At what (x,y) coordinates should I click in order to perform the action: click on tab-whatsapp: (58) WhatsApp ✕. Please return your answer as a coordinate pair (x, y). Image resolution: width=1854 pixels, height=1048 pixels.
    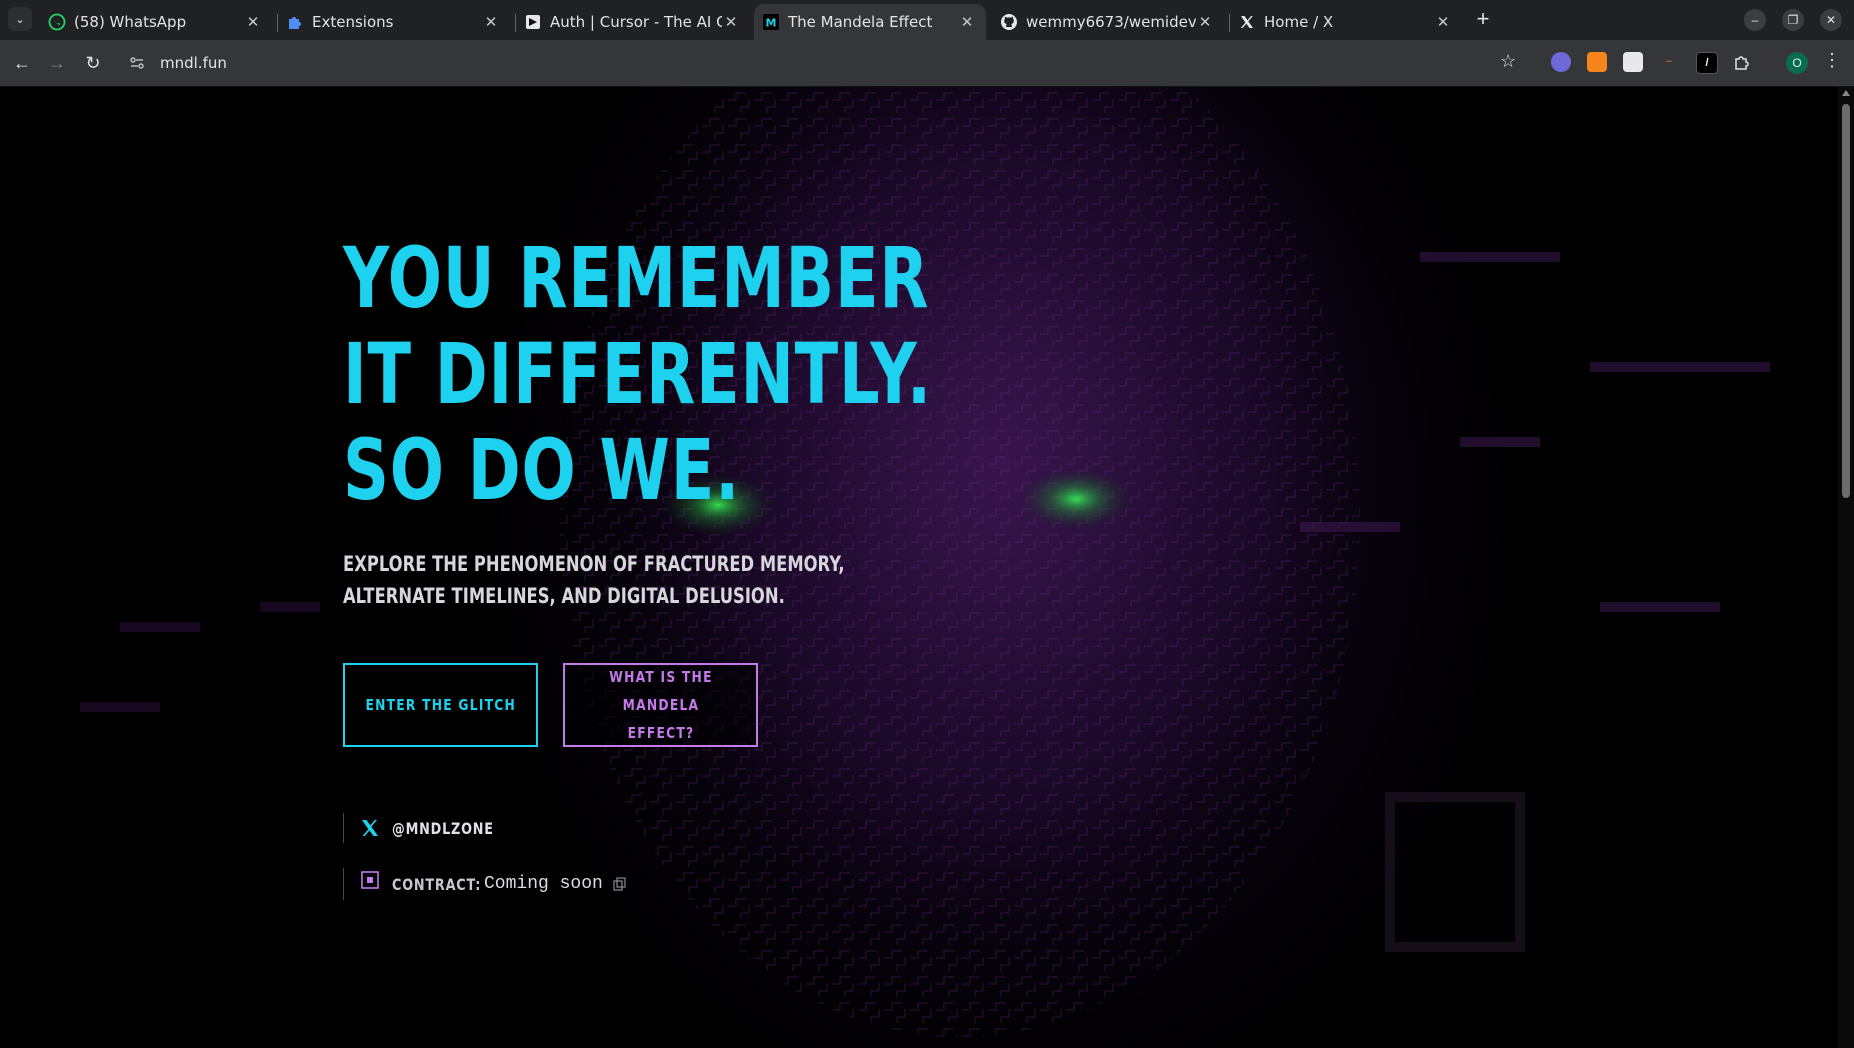
    Looking at the image, I should click on (156, 22).